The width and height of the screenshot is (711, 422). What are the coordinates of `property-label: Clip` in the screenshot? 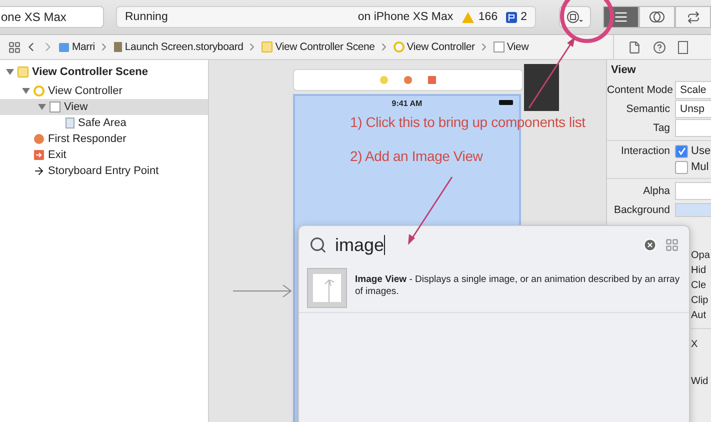 It's located at (700, 301).